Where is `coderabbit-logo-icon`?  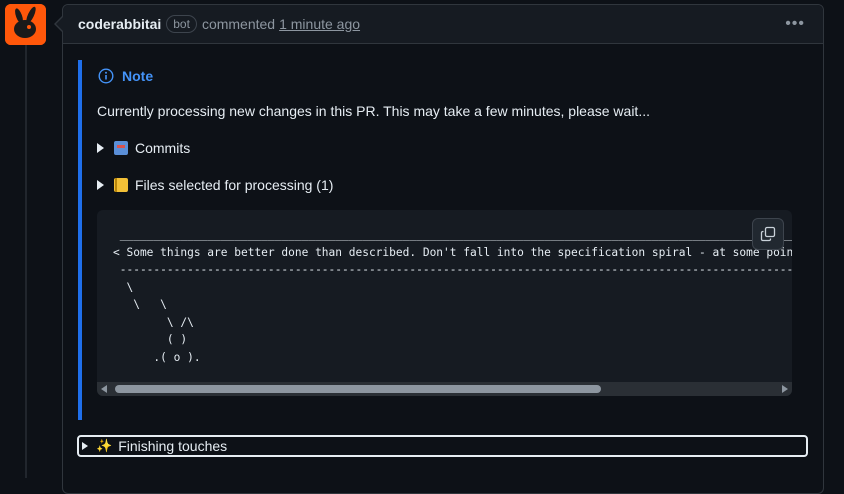 coderabbit-logo-icon is located at coordinates (25, 24).